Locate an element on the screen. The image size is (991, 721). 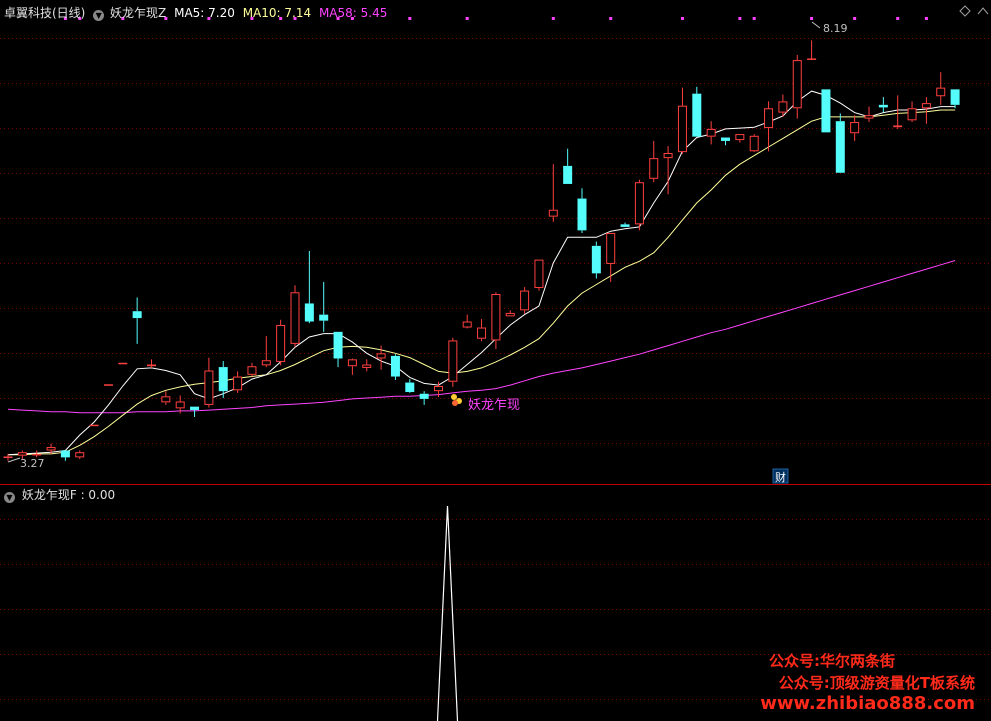
indicator-toggle-icon: ▼ is located at coordinates (99, 15).